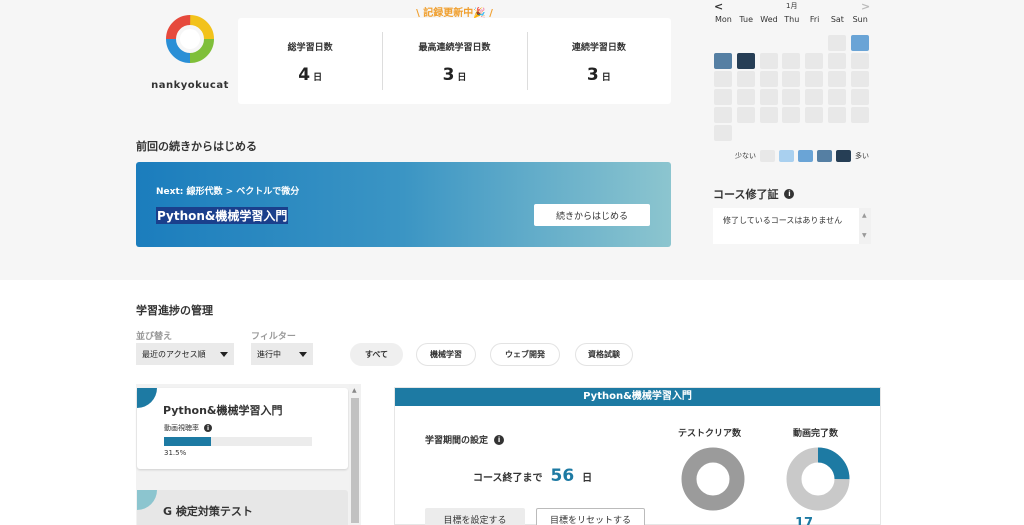 The width and height of the screenshot is (1024, 525). What do you see at coordinates (454, 48) in the screenshot?
I see `stat-label: 最高連続学習日数` at bounding box center [454, 48].